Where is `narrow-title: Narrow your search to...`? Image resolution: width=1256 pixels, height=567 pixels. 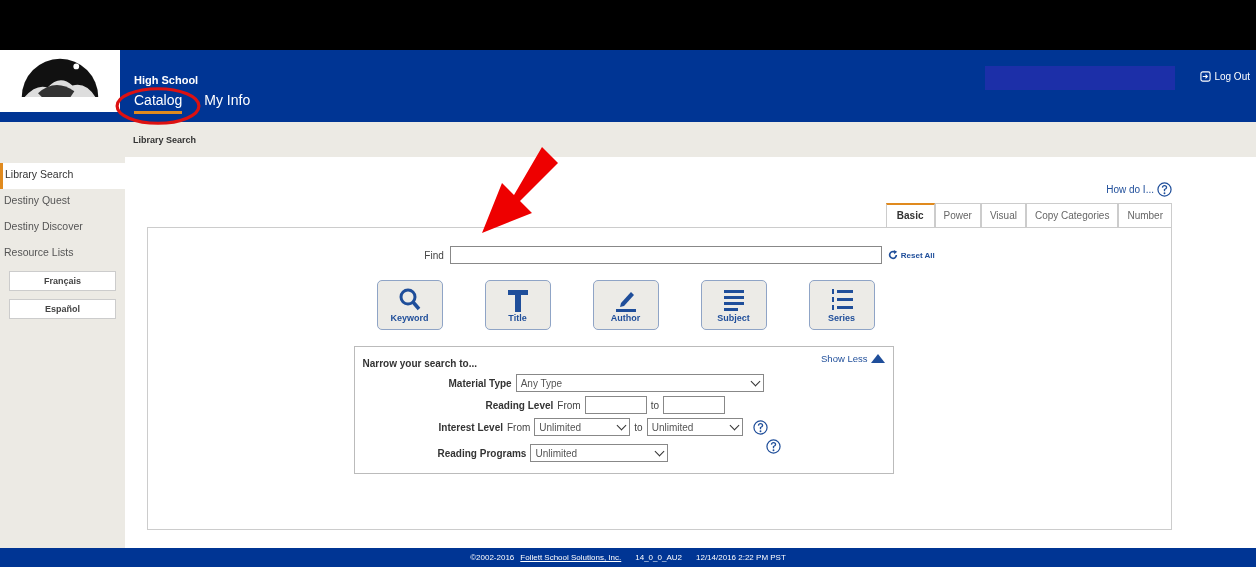 narrow-title: Narrow your search to... is located at coordinates (419, 363).